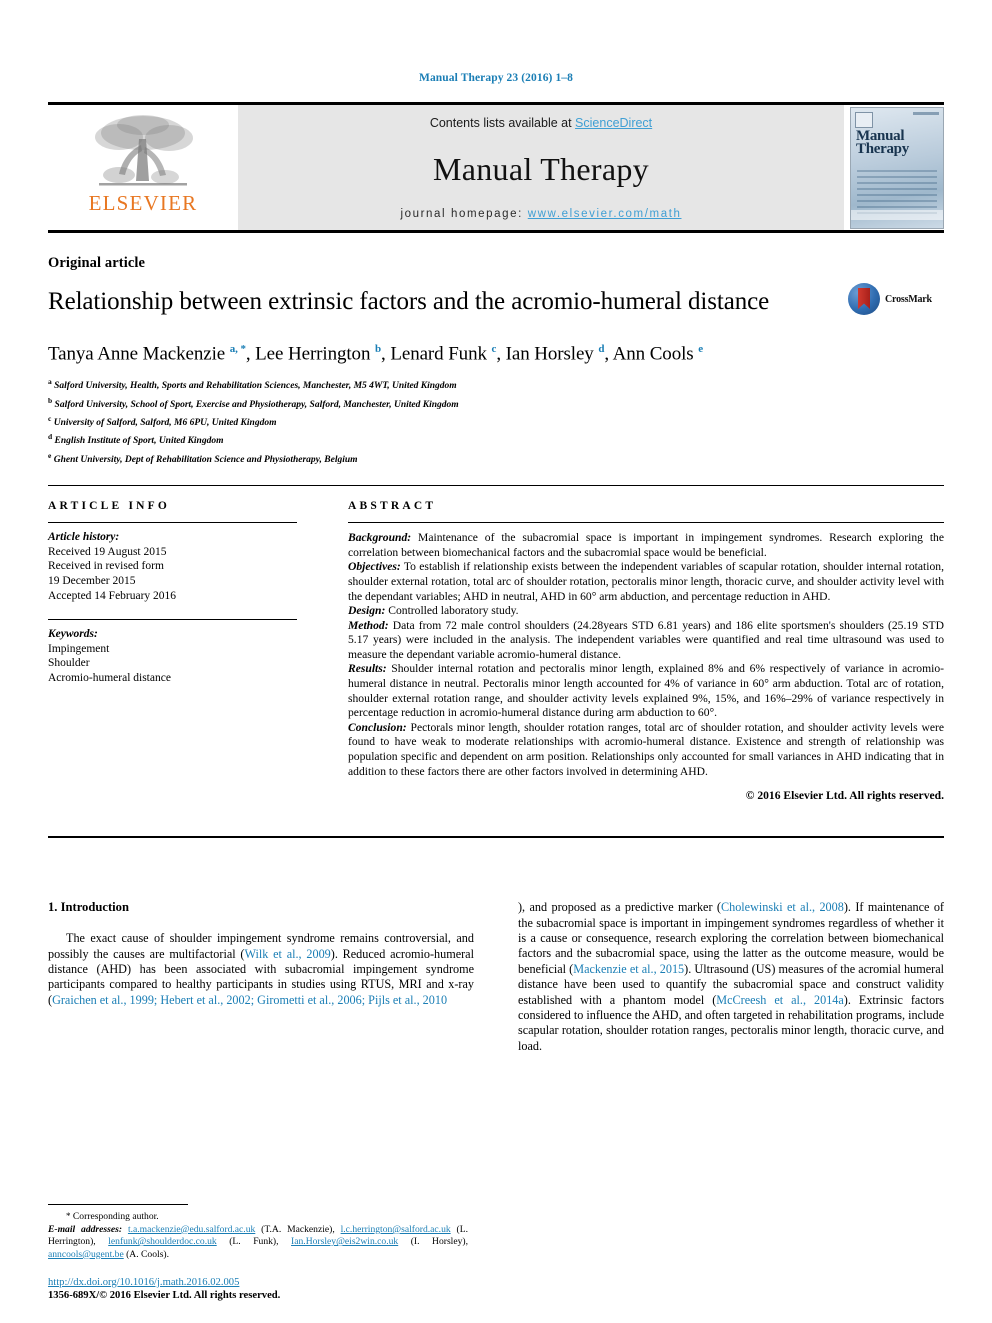  Describe the element at coordinates (495, 78) in the screenshot. I see `running-head: Manual Therapy 23 (2016) 1–8` at that location.